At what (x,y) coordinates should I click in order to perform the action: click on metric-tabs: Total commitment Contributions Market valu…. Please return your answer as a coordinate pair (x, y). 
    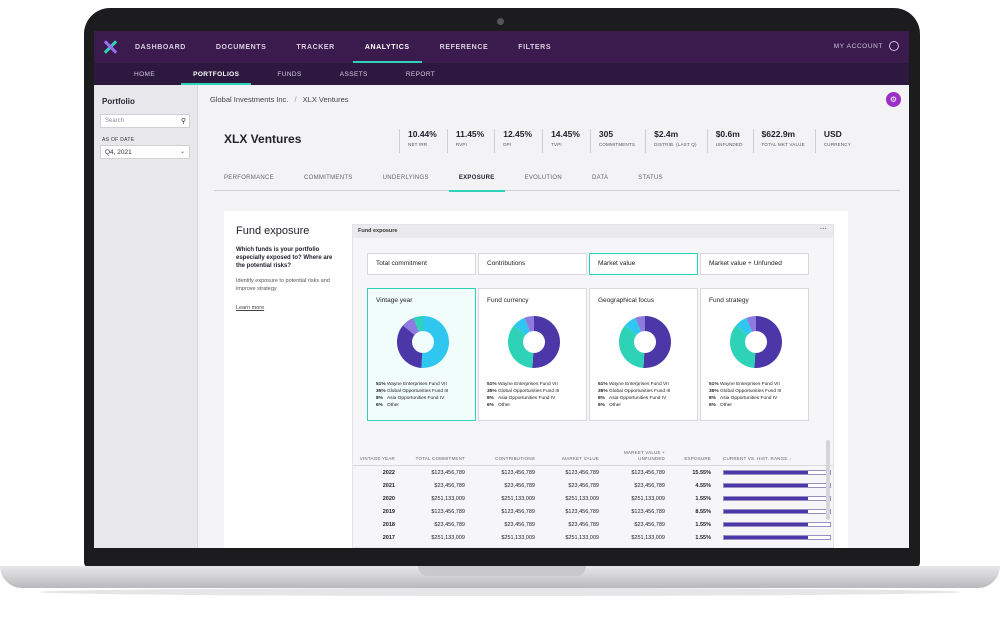
    Looking at the image, I should click on (589, 264).